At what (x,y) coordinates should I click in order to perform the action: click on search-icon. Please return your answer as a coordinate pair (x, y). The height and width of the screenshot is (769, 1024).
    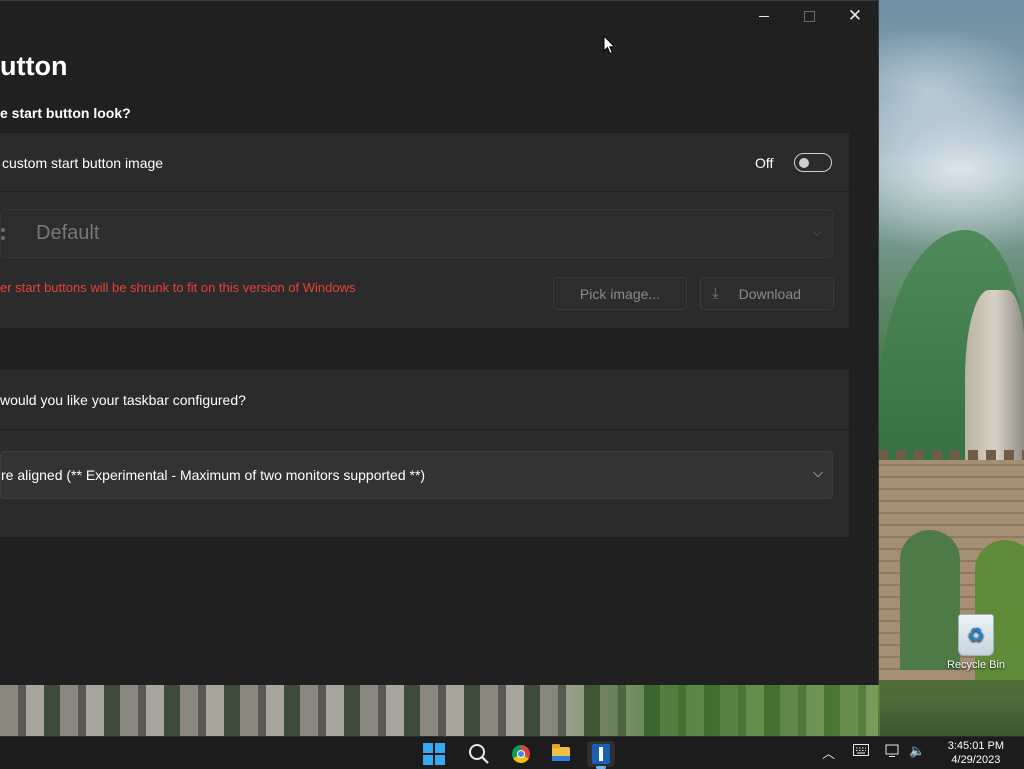
    Looking at the image, I should click on (479, 754).